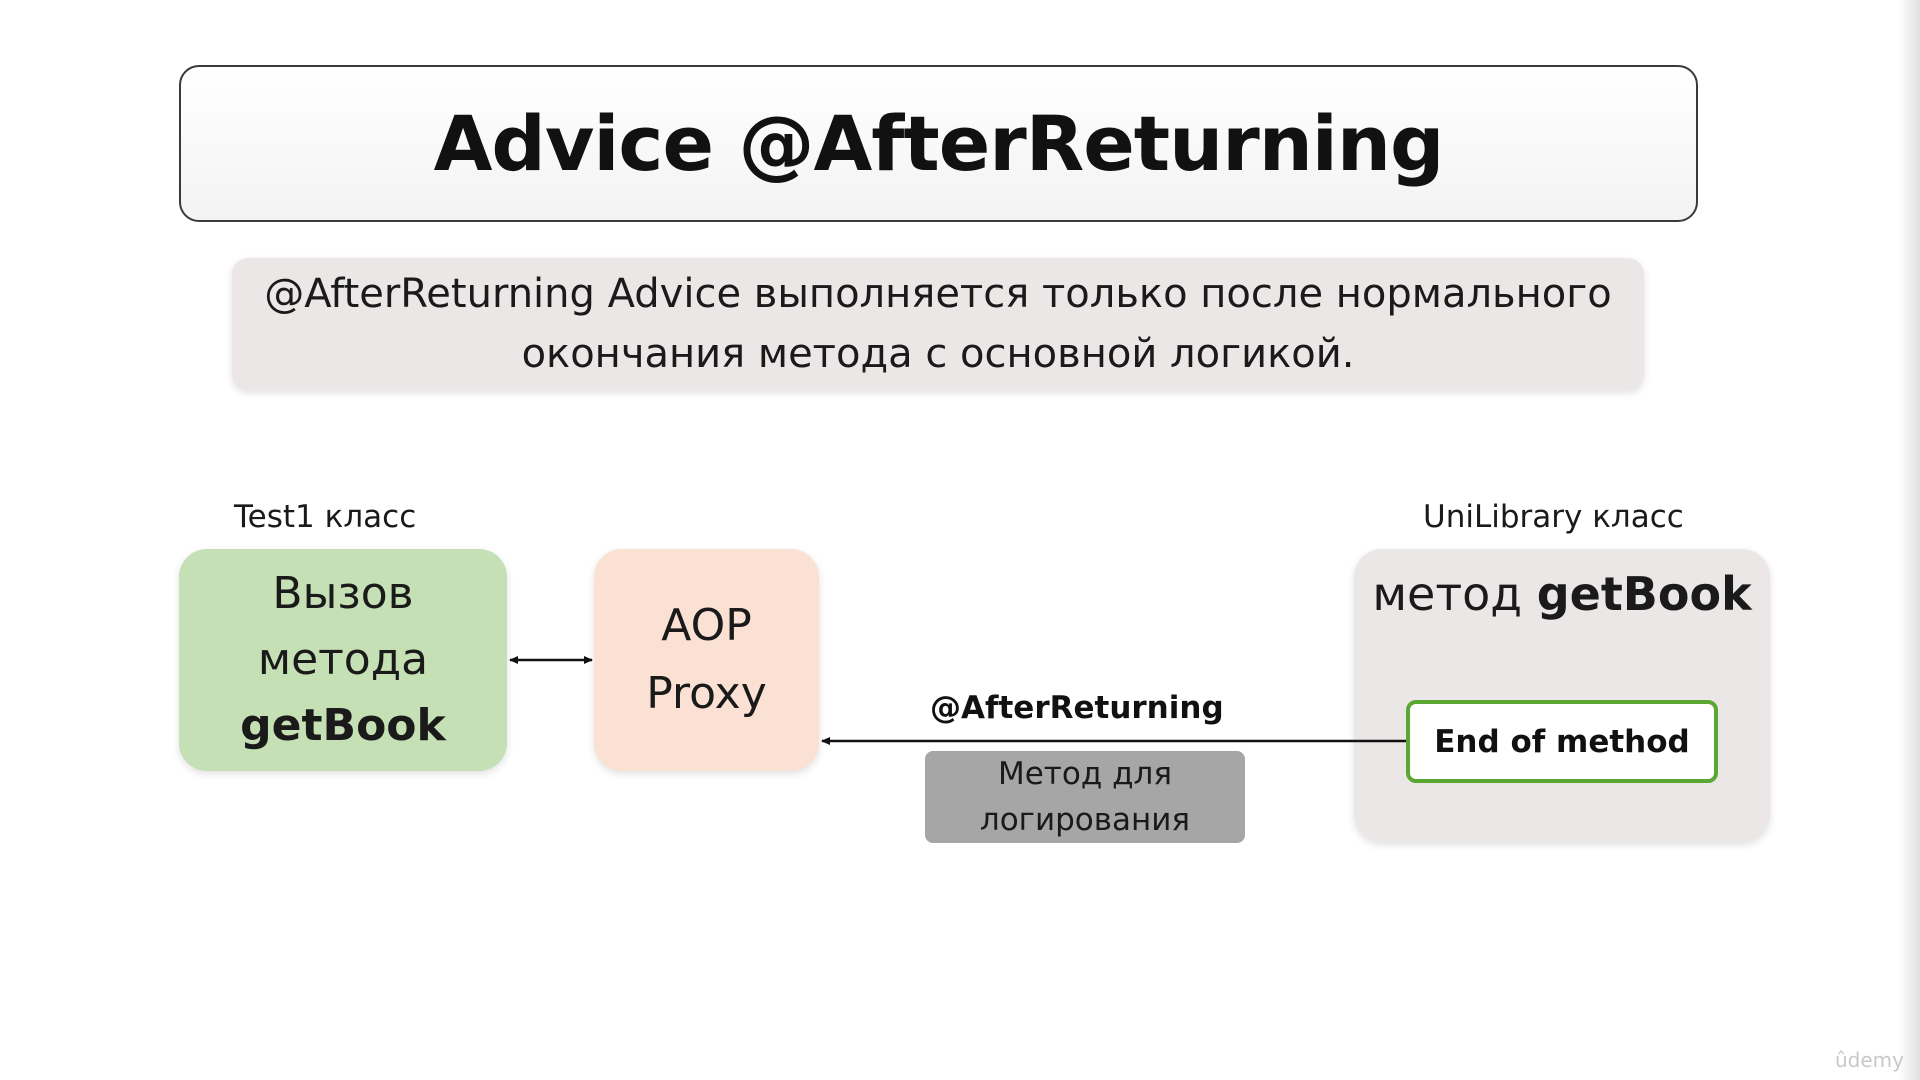  I want to click on target-method-name: getBook, so click(1644, 594).